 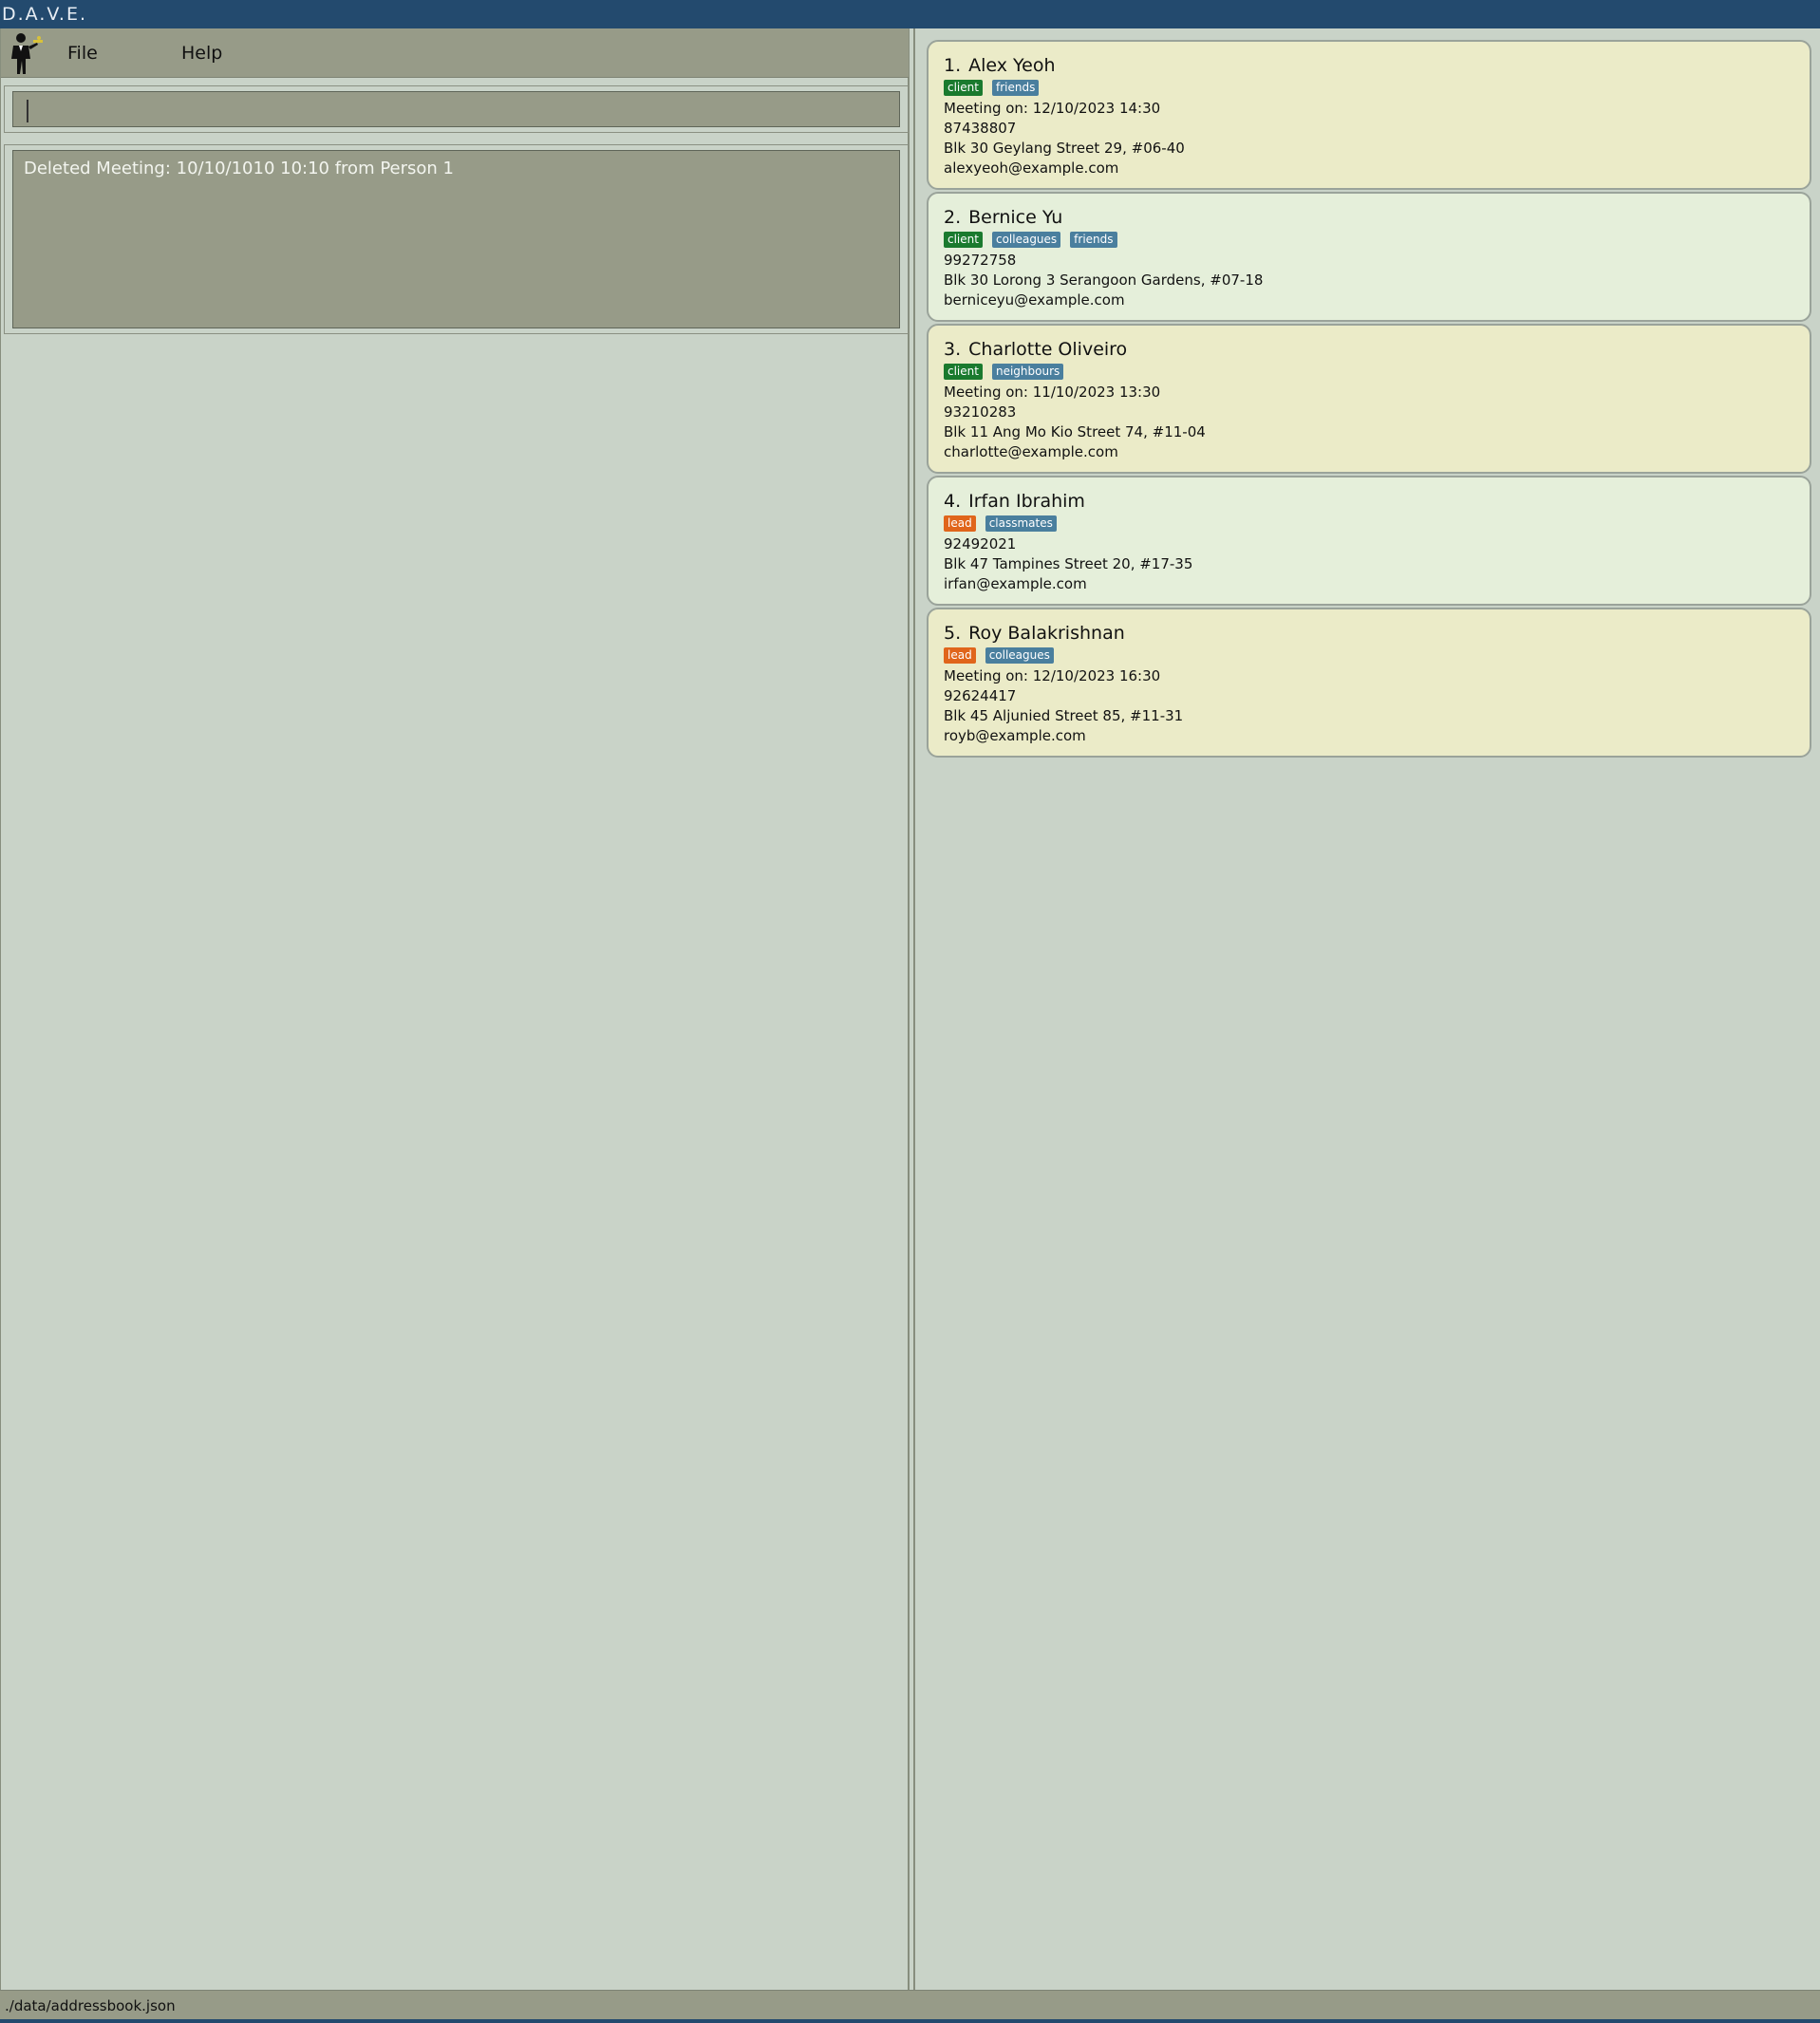 I want to click on person-name-row: 4. Irfan Ibrahim, so click(x=1369, y=501).